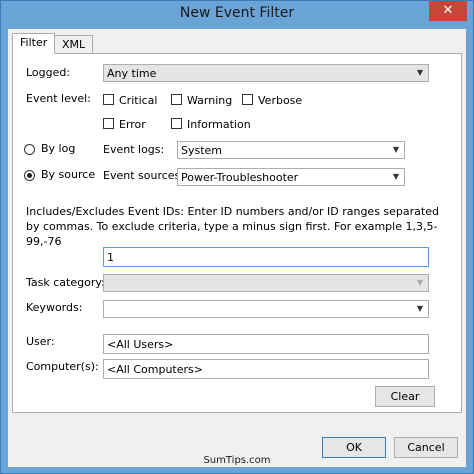 Image resolution: width=474 pixels, height=474 pixels. I want to click on user-input: <All Users>, so click(266, 344).